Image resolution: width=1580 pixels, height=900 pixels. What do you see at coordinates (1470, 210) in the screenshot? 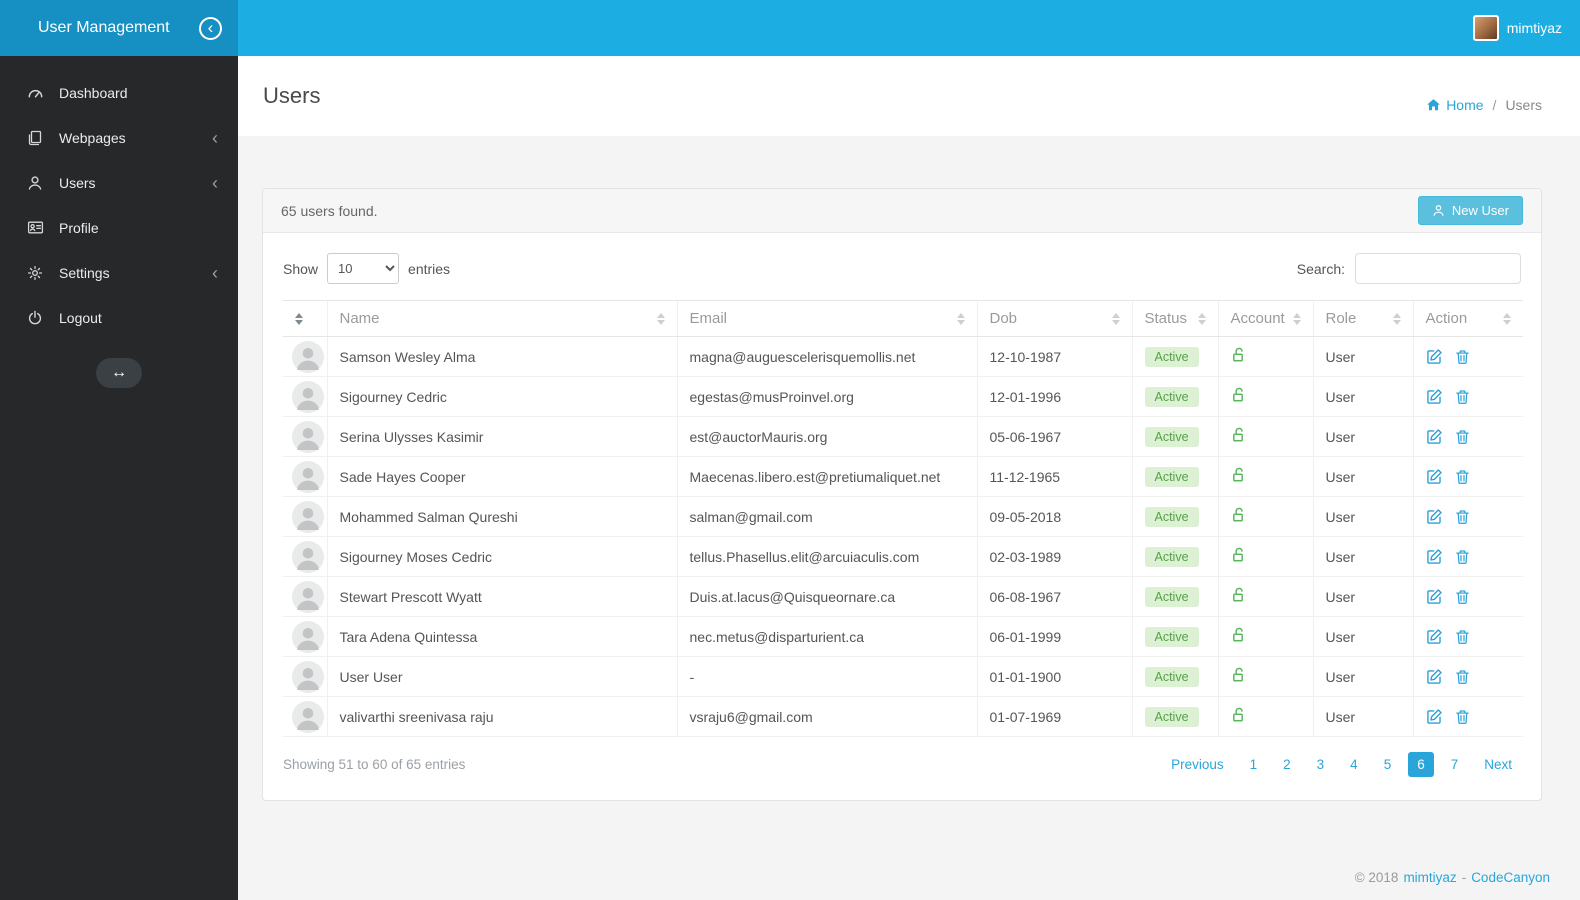
I see `new-user-button: New User` at bounding box center [1470, 210].